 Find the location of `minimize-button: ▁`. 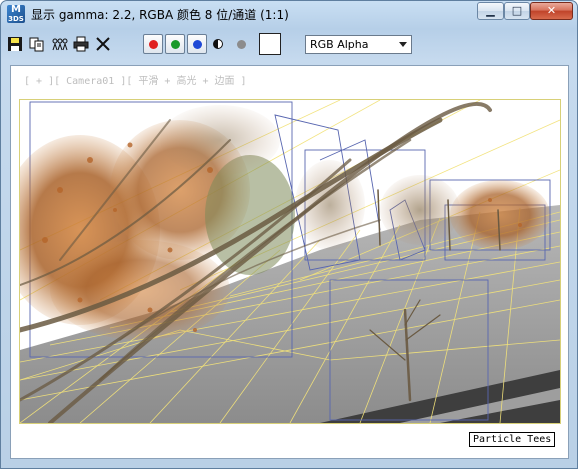

minimize-button: ▁ is located at coordinates (490, 11).